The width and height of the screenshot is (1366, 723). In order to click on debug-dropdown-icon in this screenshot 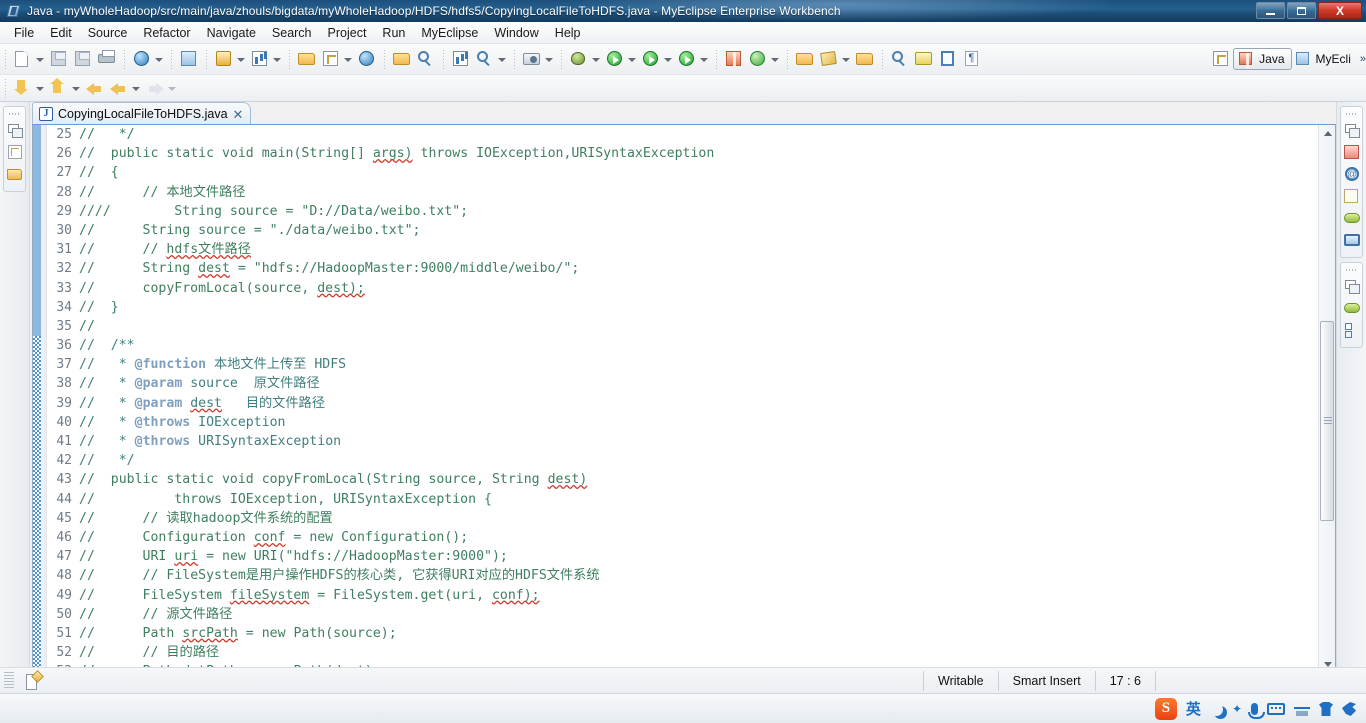, I will do `click(595, 59)`.